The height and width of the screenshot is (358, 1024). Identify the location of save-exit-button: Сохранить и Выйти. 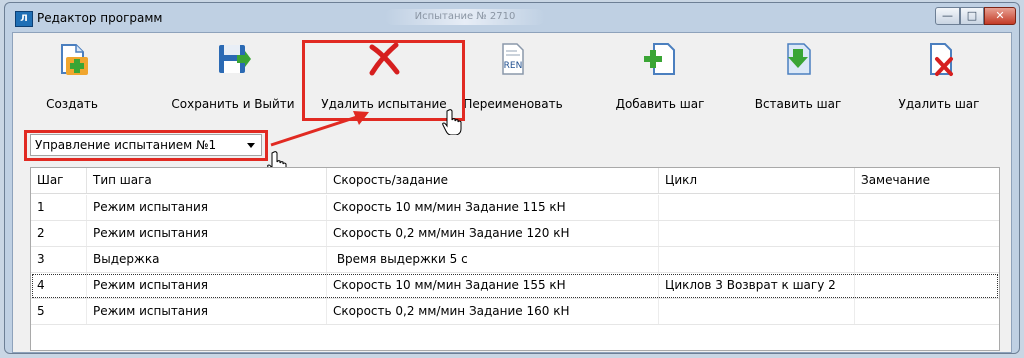
(233, 79).